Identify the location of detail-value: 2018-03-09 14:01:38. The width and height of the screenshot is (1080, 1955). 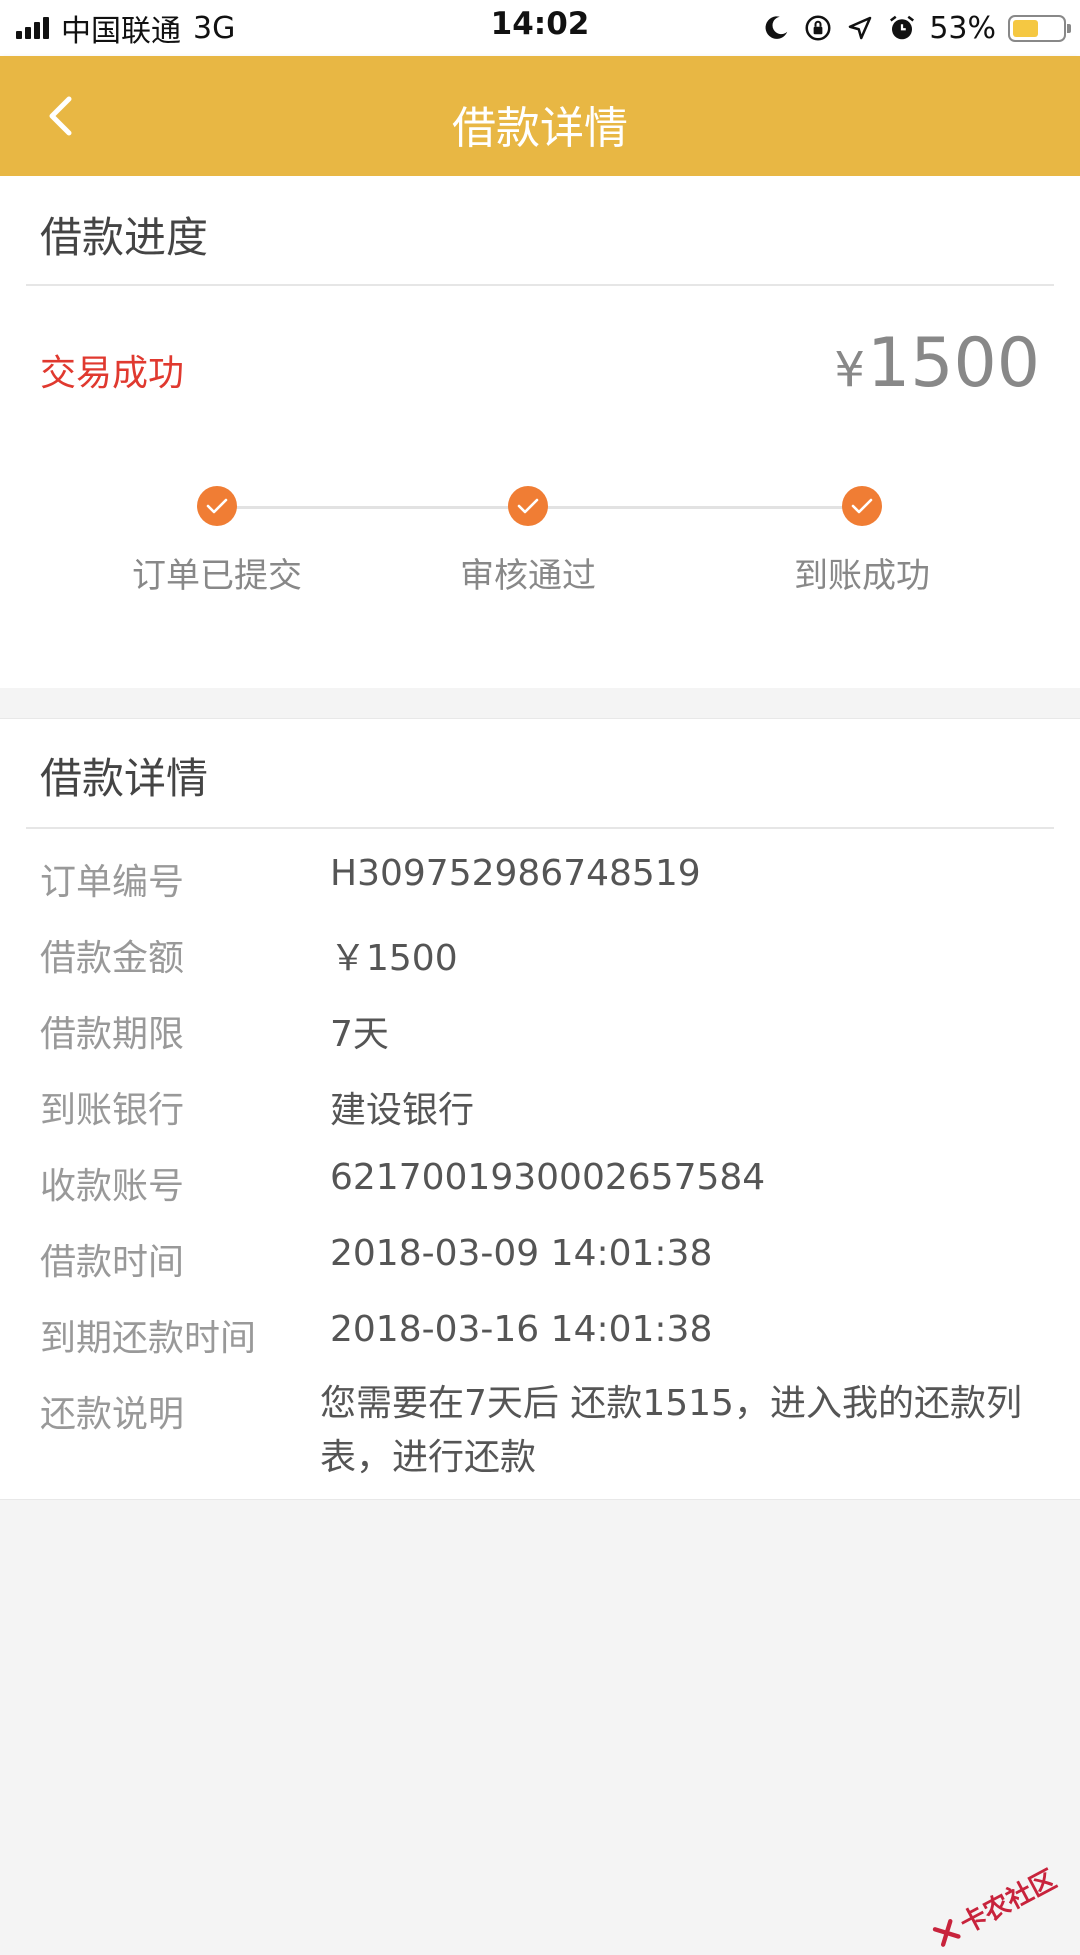
(521, 1253).